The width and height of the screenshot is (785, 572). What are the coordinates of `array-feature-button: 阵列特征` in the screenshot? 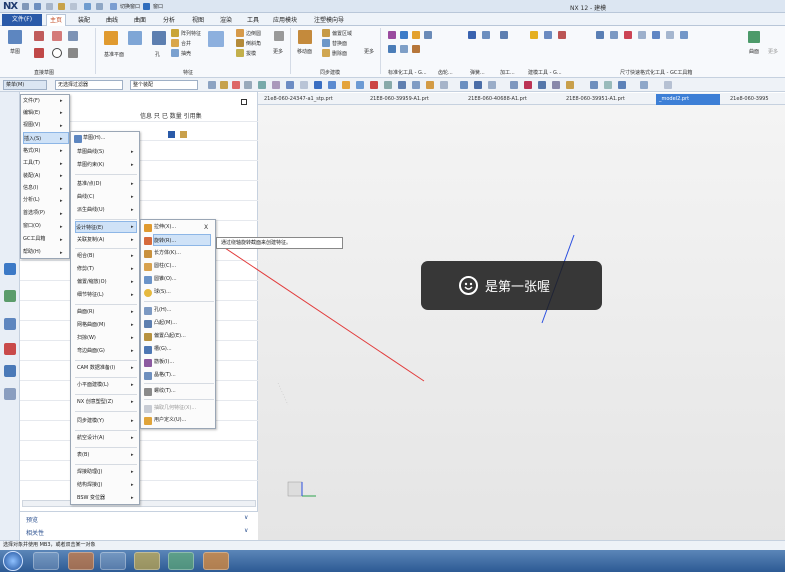 It's located at (191, 33).